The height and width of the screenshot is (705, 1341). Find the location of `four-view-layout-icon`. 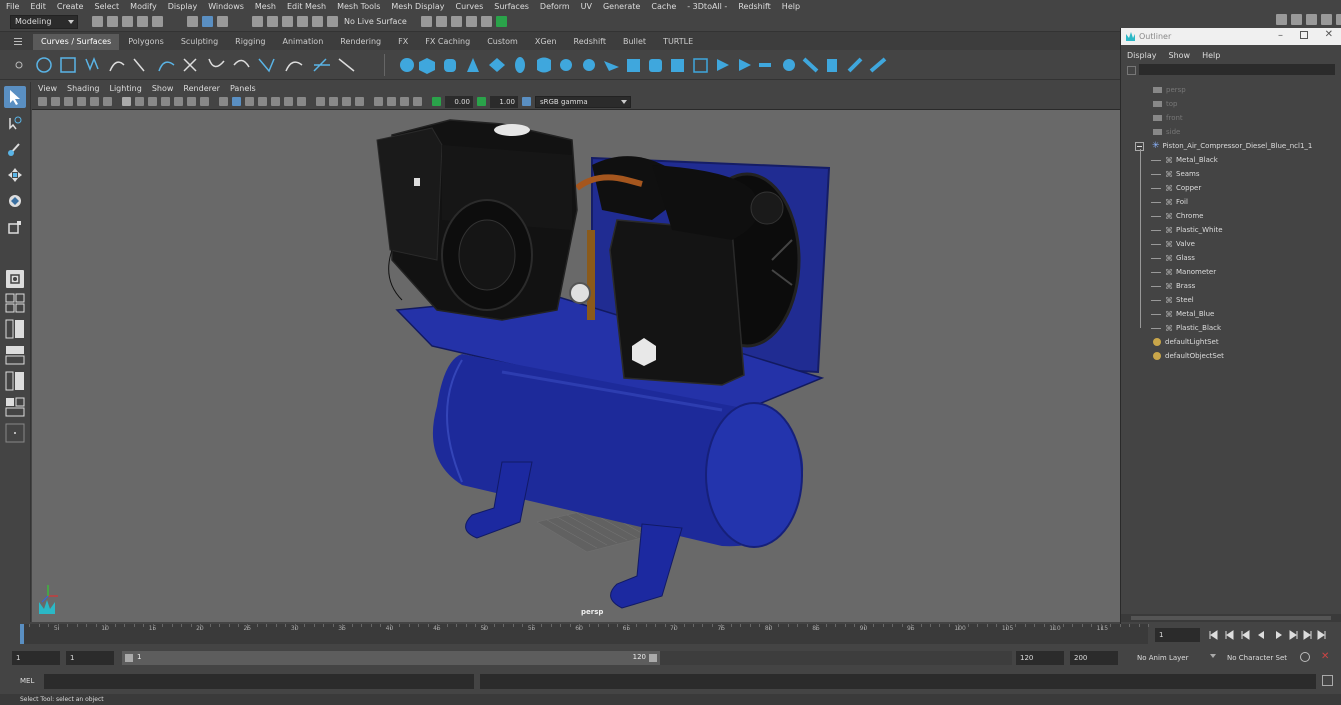

four-view-layout-icon is located at coordinates (15, 303).